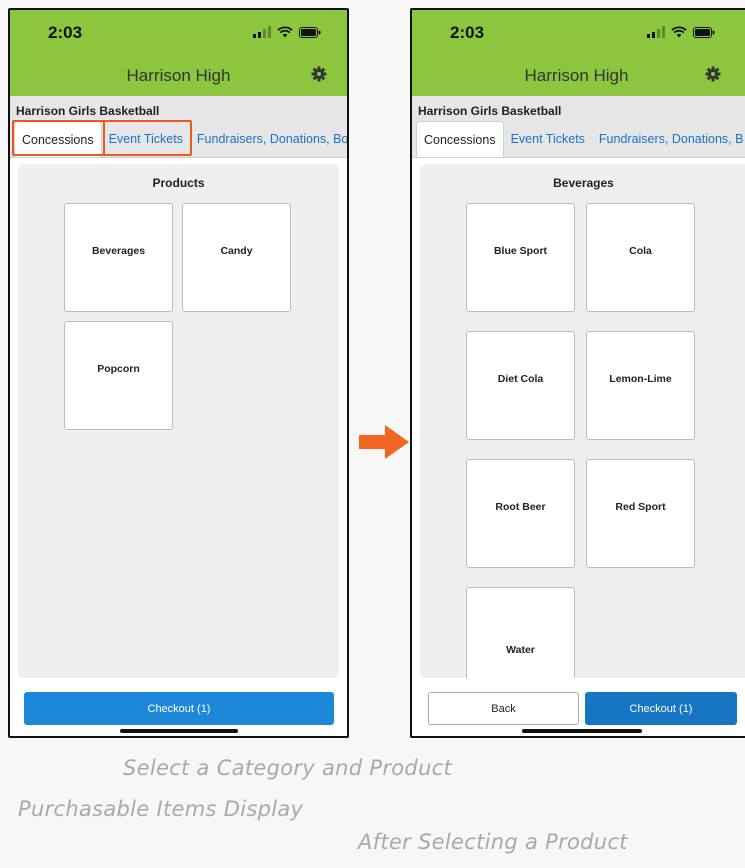  Describe the element at coordinates (640, 385) in the screenshot. I see `tile-lemon-lime: Lemon-Lime` at that location.